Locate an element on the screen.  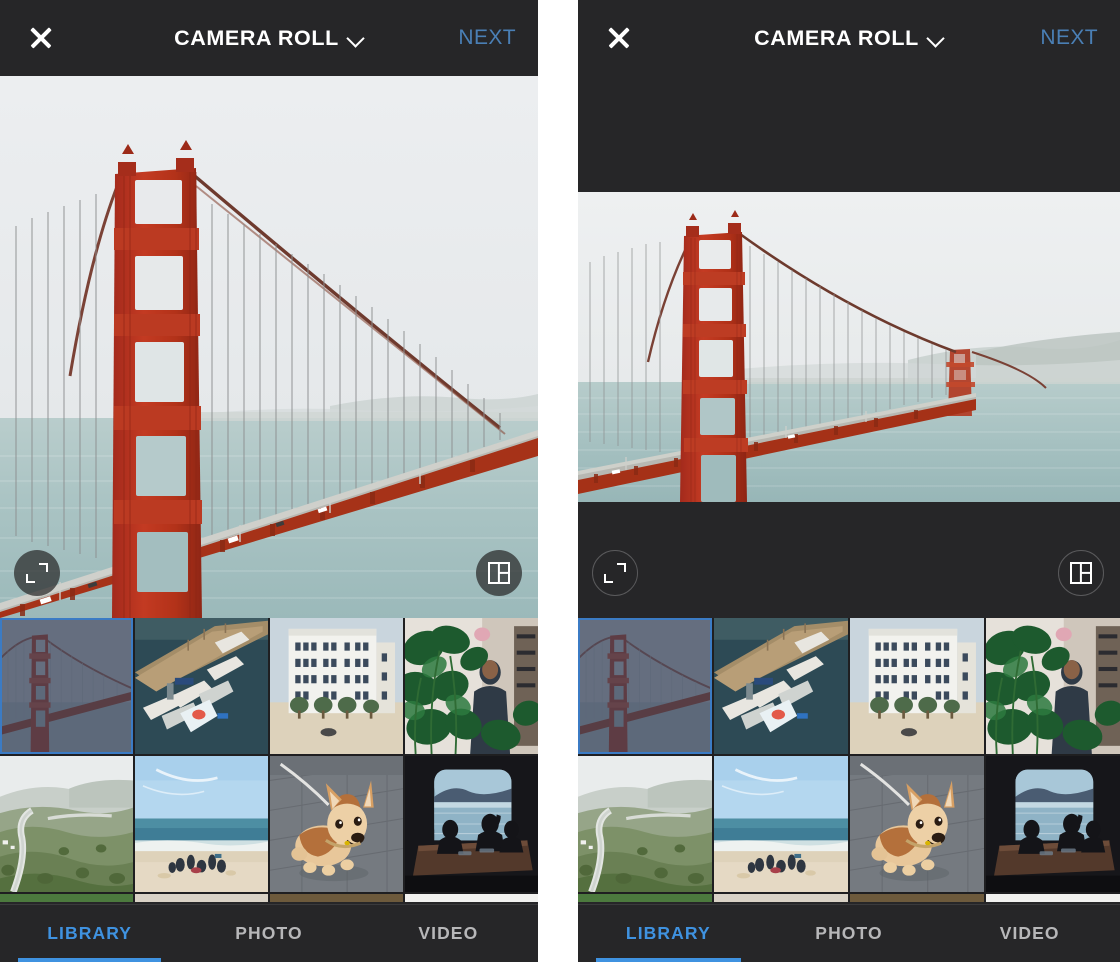
bottom-tabbar-left: LIBRARY PHOTO VIDEO is located at coordinates (269, 933).